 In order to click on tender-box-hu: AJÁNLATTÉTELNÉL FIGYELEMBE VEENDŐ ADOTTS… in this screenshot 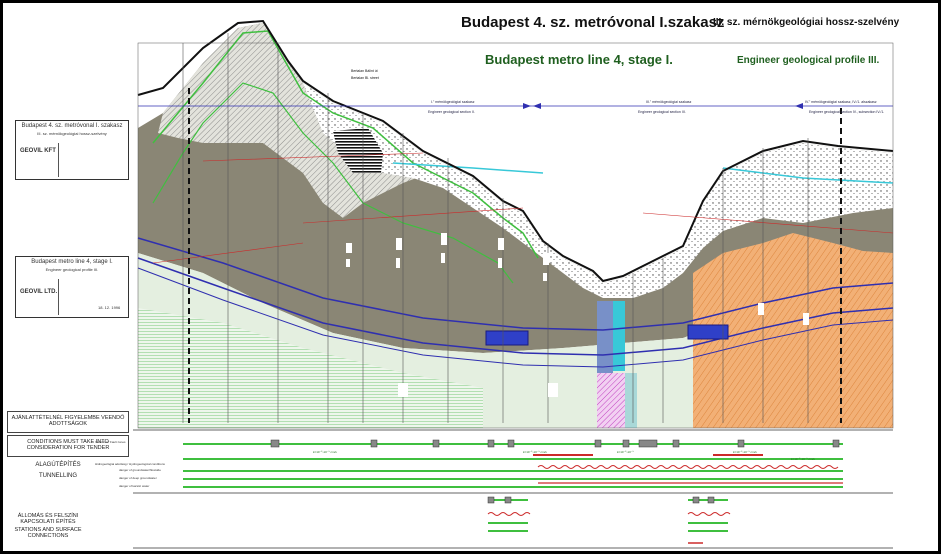, I will do `click(68, 422)`.